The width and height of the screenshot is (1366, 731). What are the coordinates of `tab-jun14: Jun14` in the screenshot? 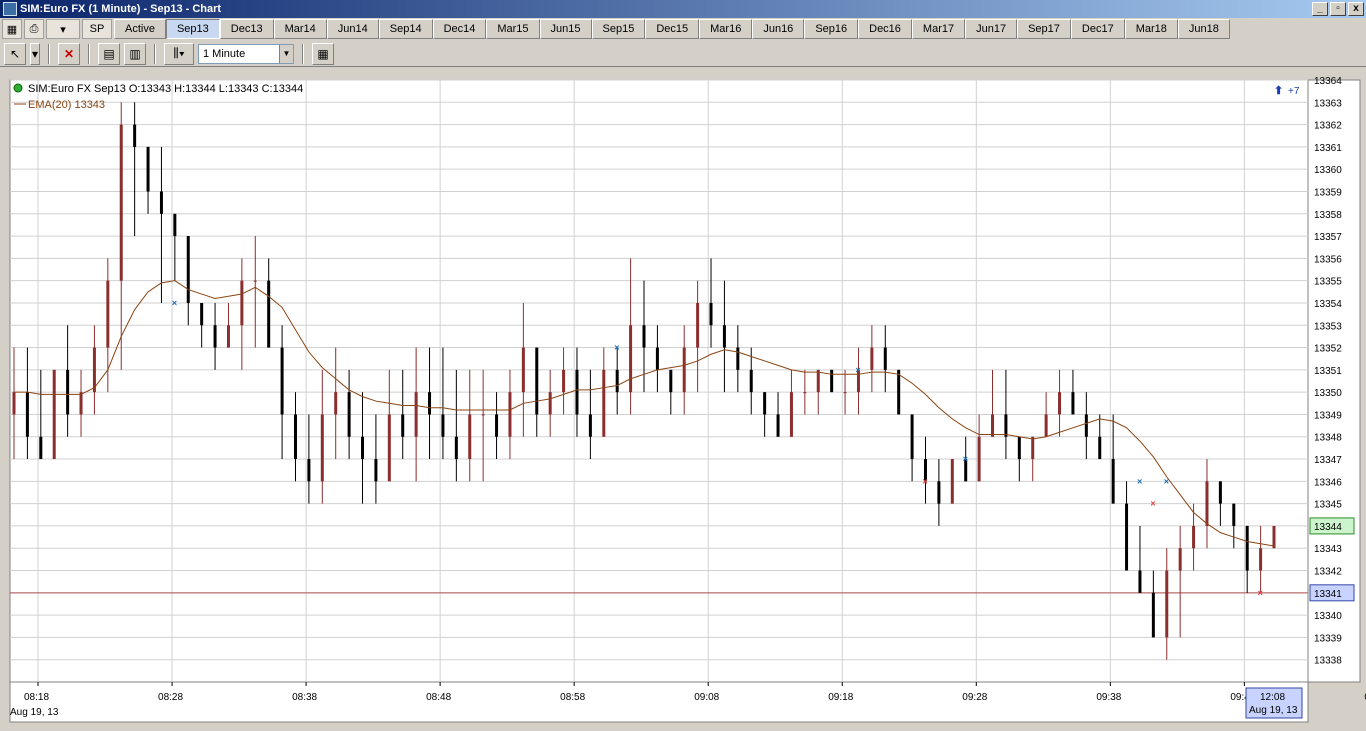 It's located at (352, 29).